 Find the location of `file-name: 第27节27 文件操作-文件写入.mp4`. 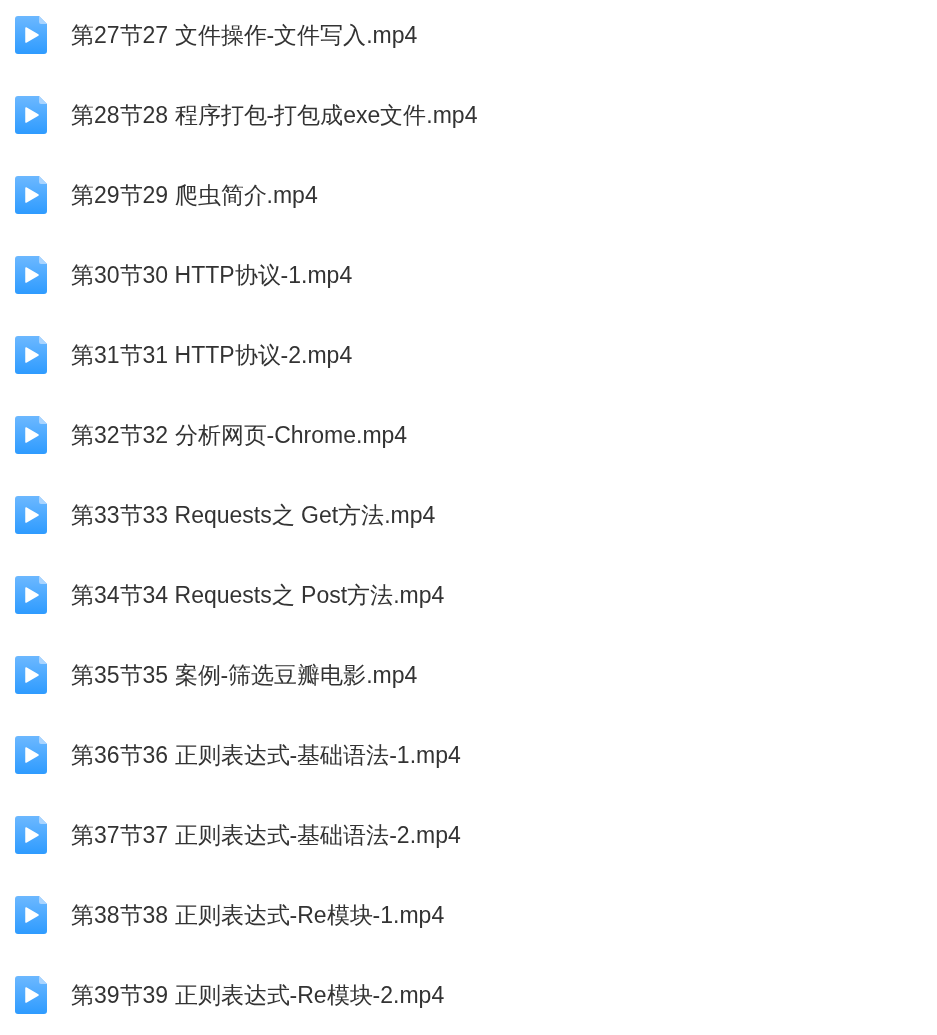

file-name: 第27节27 文件操作-文件写入.mp4 is located at coordinates (244, 35).